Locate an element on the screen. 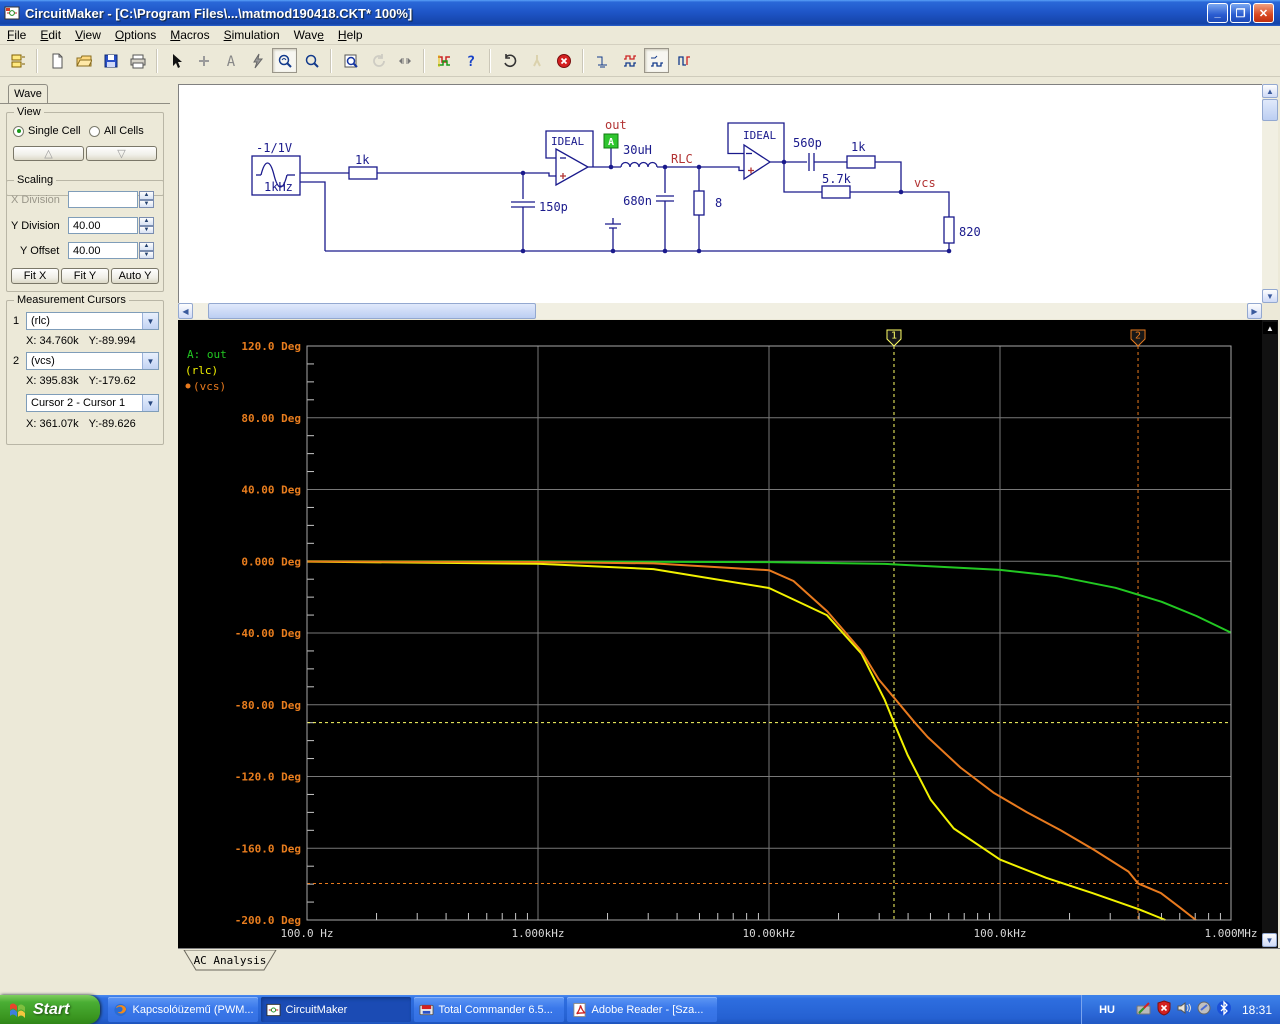 This screenshot has height=1024, width=1280. y-division-spinner: ▲ ▼ is located at coordinates (146, 225).